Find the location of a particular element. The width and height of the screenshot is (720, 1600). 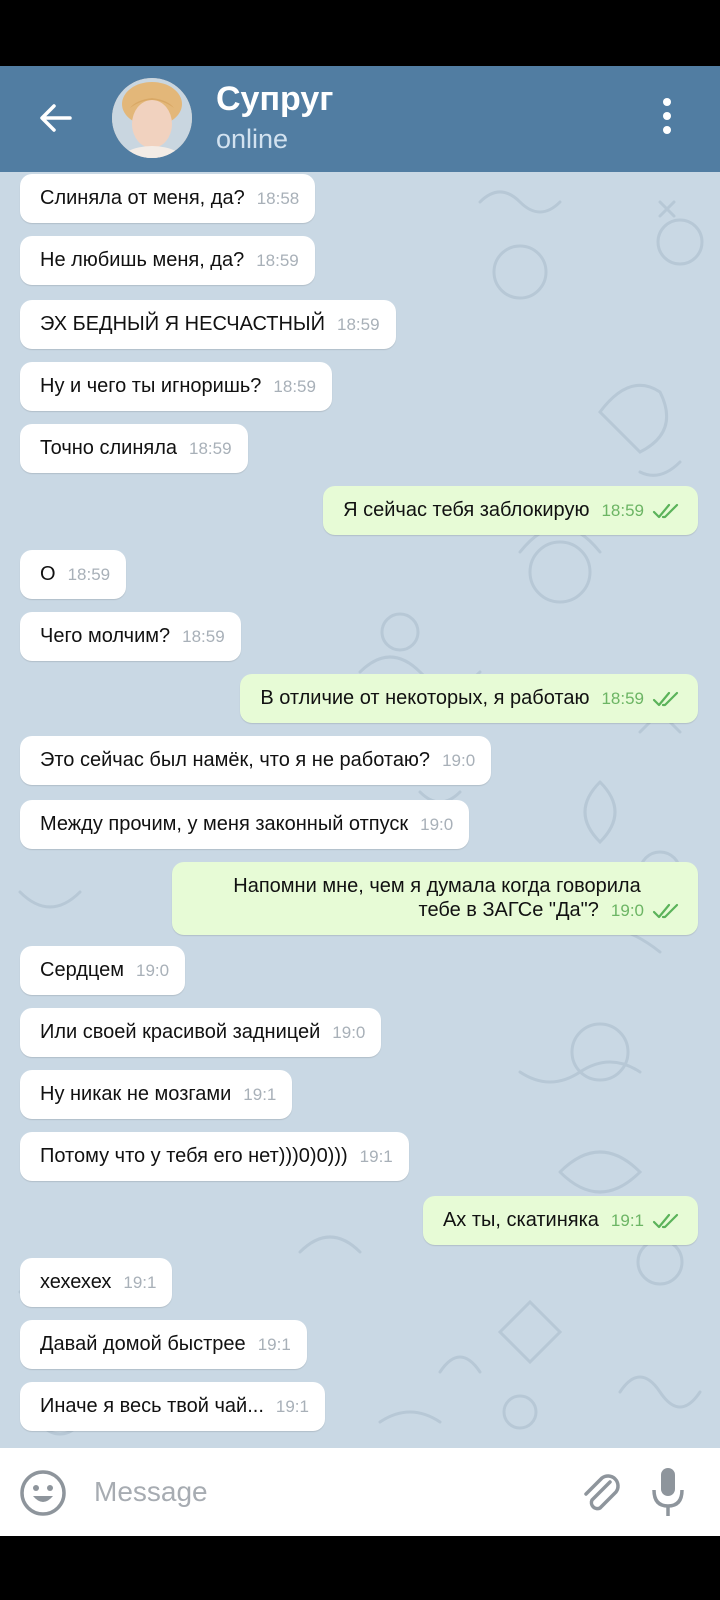

incoming-message-bubble: Слиняла от меня, да? 18:58 is located at coordinates (168, 198).